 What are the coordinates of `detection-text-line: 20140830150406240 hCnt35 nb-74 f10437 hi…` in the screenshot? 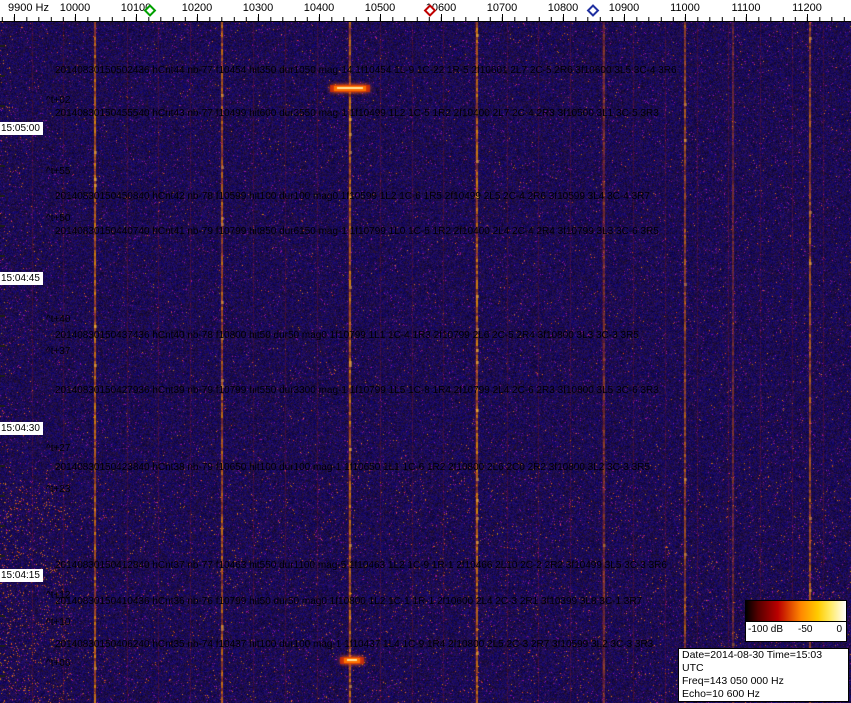 It's located at (354, 644).